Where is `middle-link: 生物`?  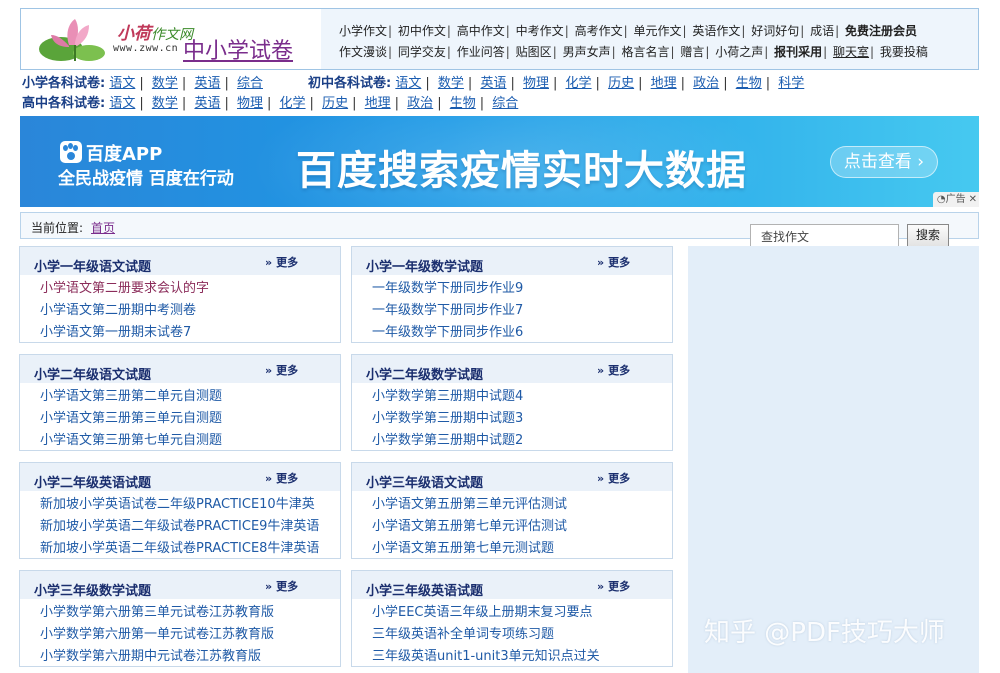 middle-link: 生物 is located at coordinates (749, 83).